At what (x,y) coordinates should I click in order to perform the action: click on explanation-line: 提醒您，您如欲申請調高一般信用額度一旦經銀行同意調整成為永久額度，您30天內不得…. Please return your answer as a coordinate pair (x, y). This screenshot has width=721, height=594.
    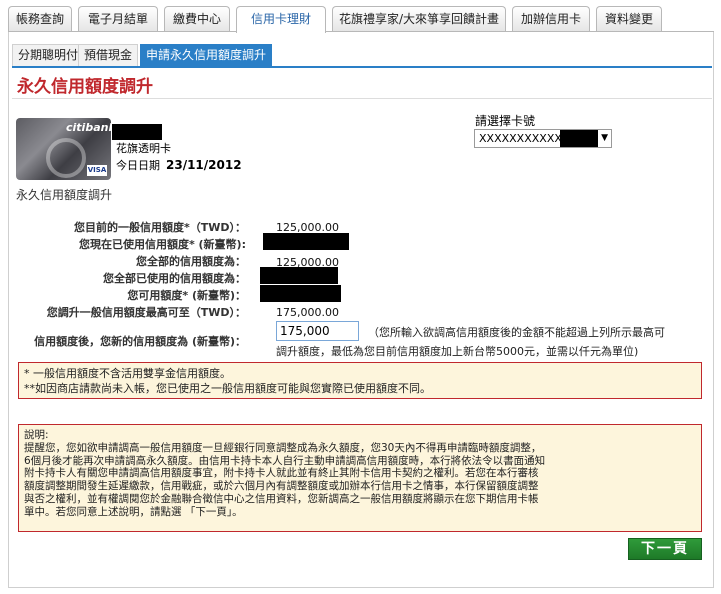
    Looking at the image, I should click on (283, 447).